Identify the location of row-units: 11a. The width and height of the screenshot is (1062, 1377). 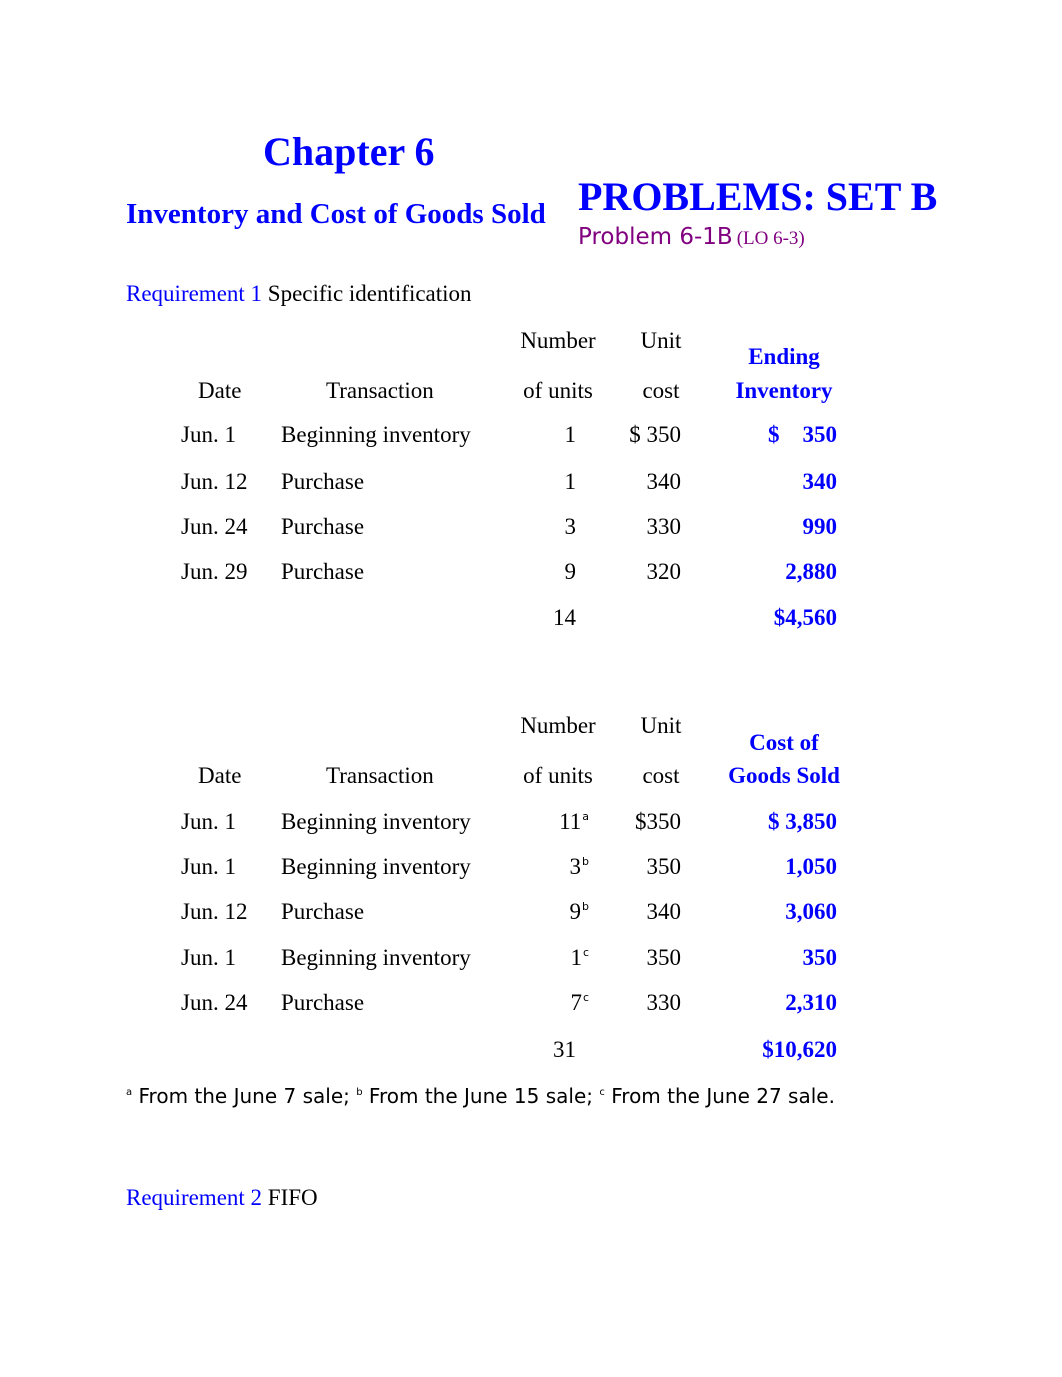
(574, 822).